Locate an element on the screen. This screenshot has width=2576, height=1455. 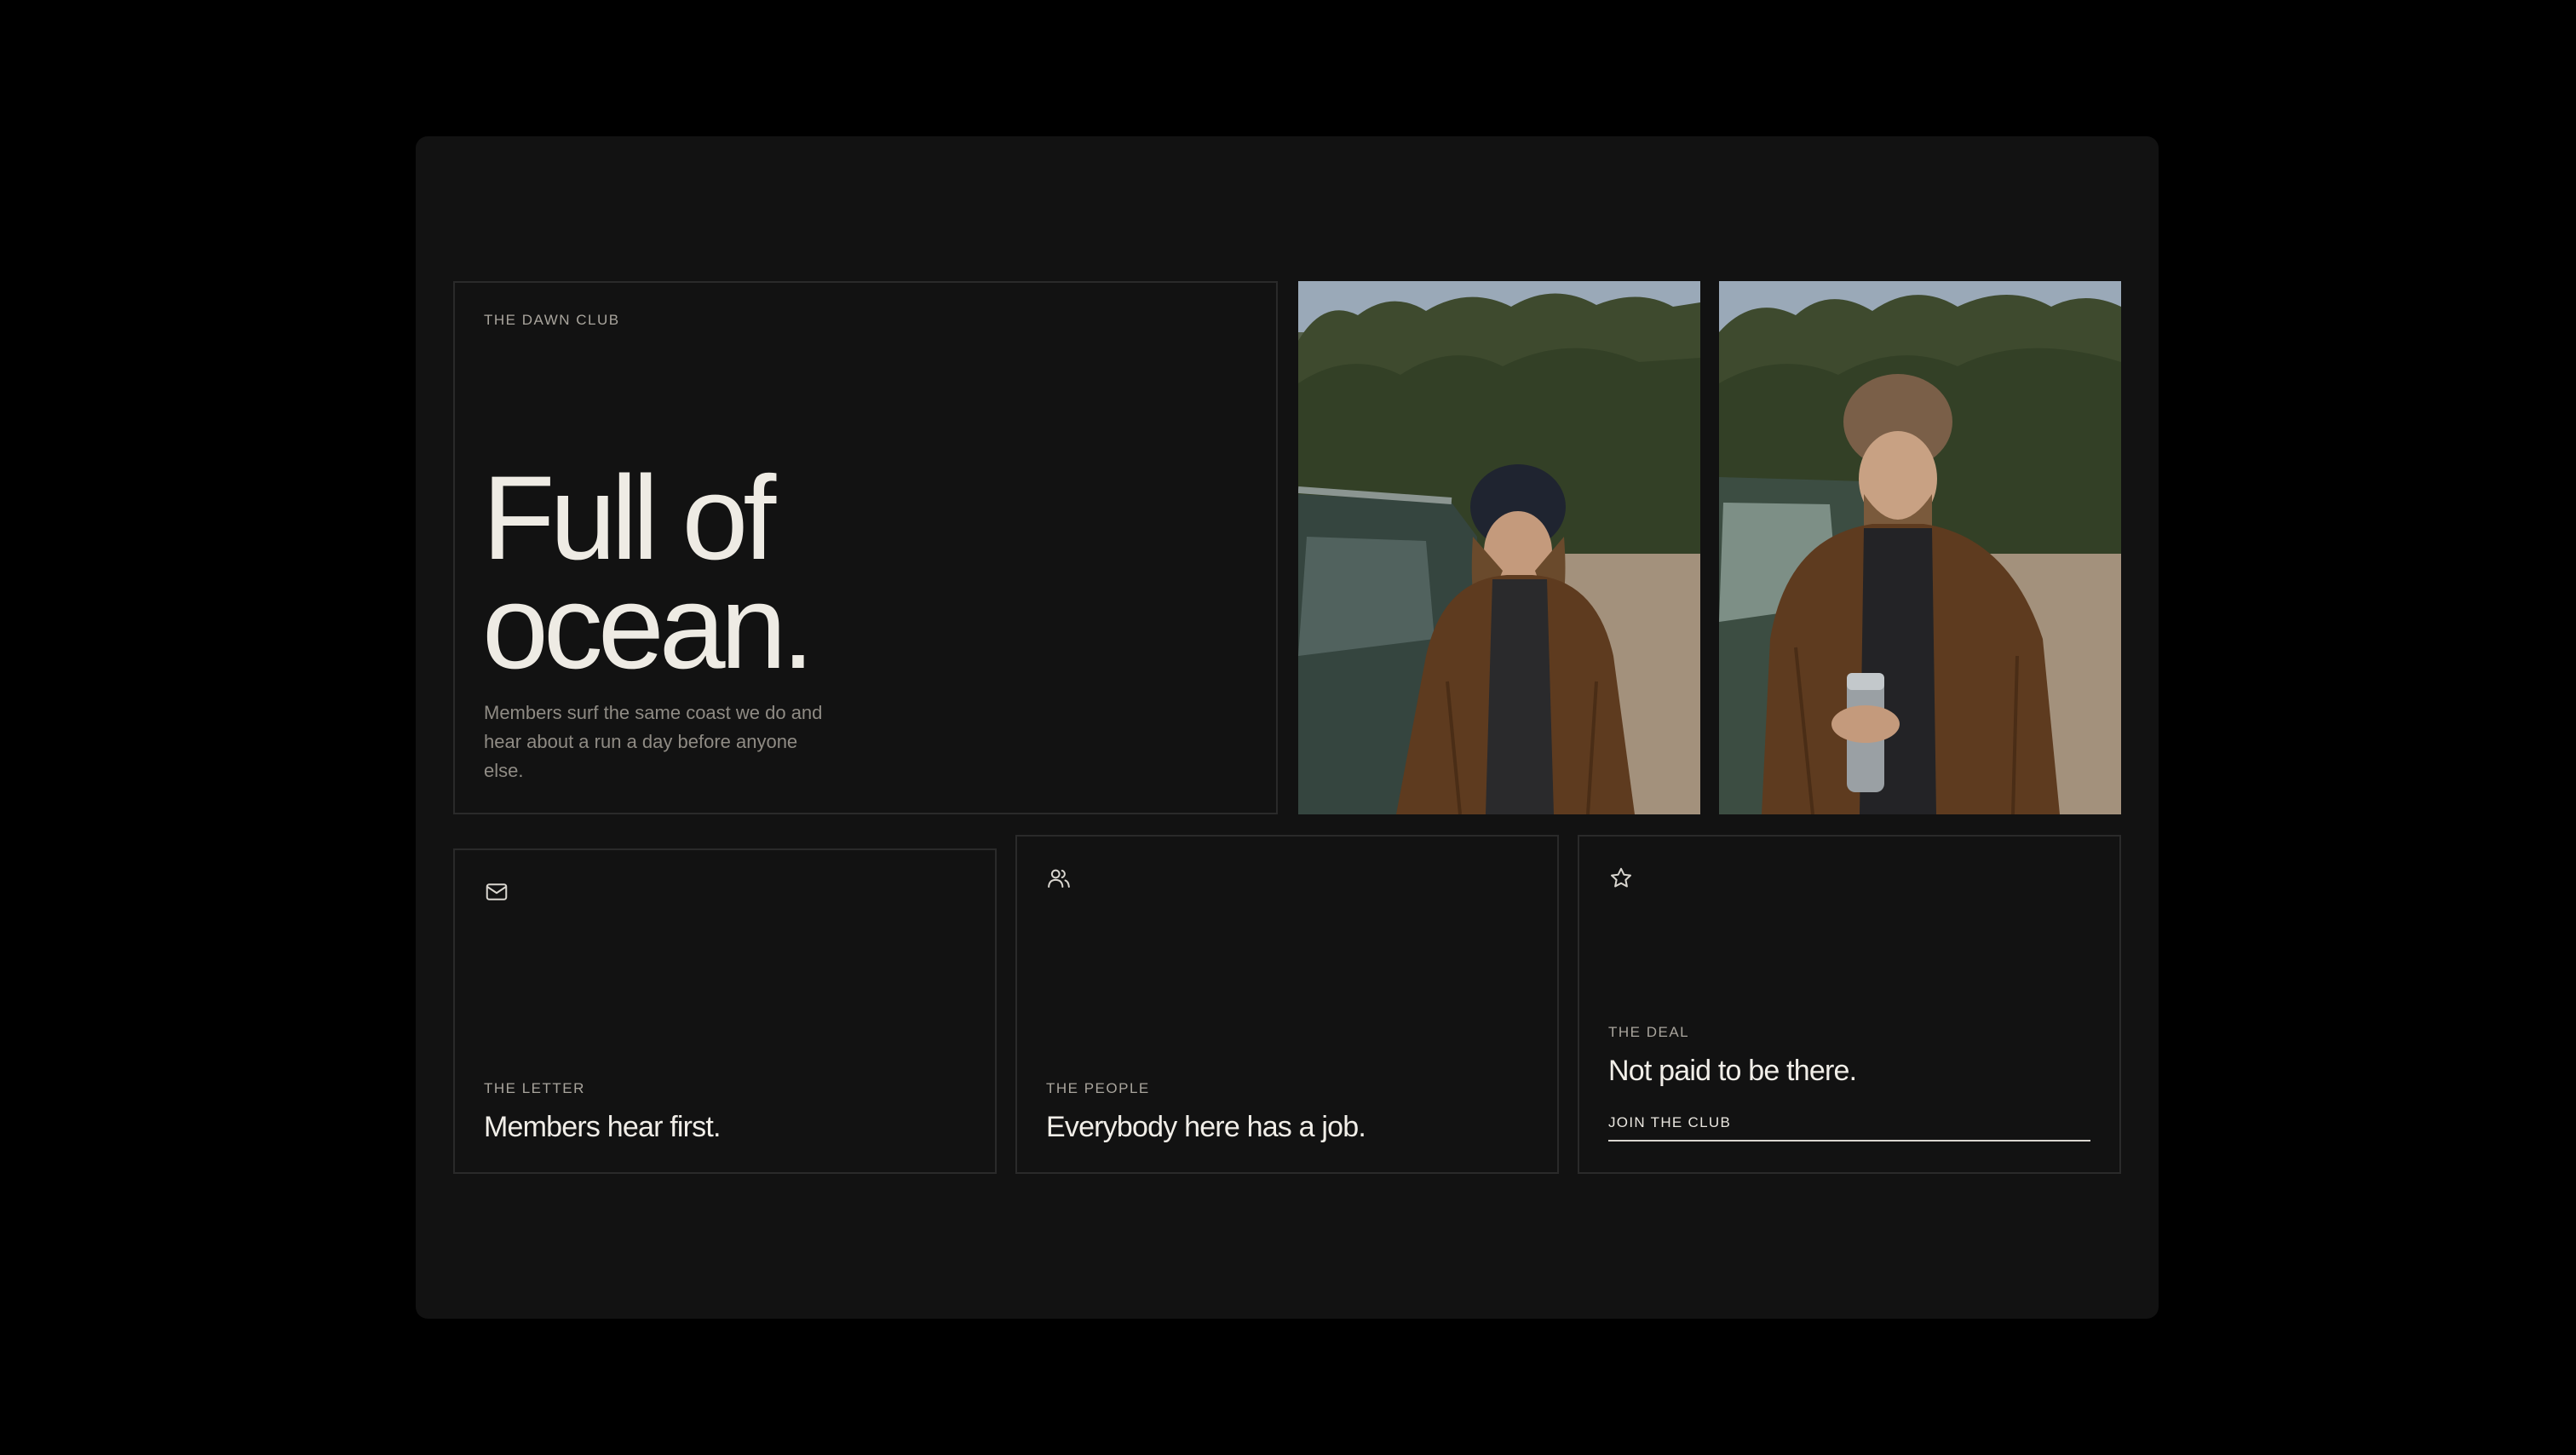
member-photo-woman is located at coordinates (1499, 547).